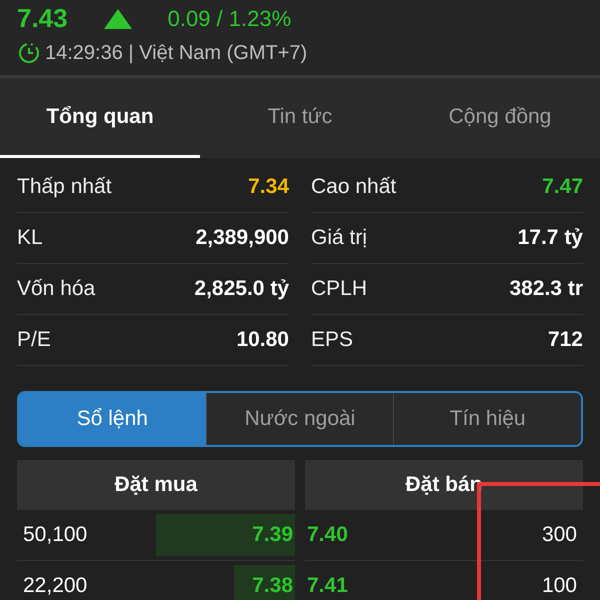  Describe the element at coordinates (56, 289) in the screenshot. I see `stat-label: Vốn hóa` at that location.